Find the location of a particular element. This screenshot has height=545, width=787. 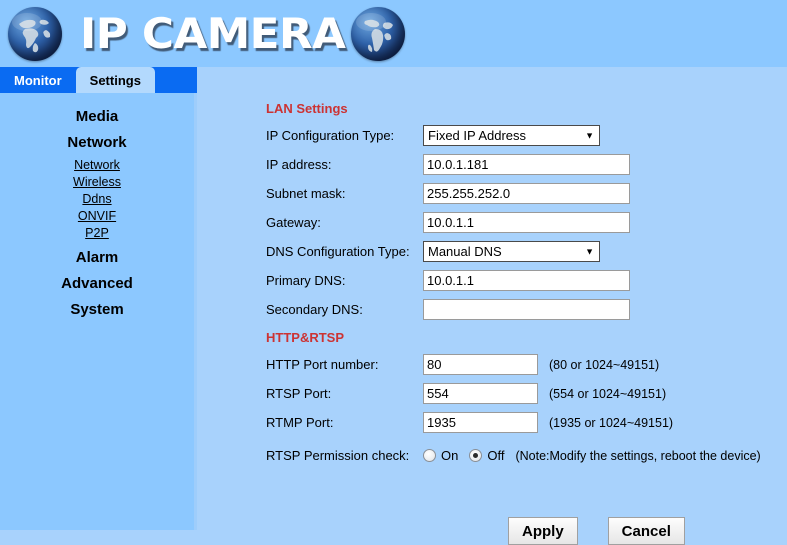

ip-address-label: IP address: is located at coordinates (299, 164).